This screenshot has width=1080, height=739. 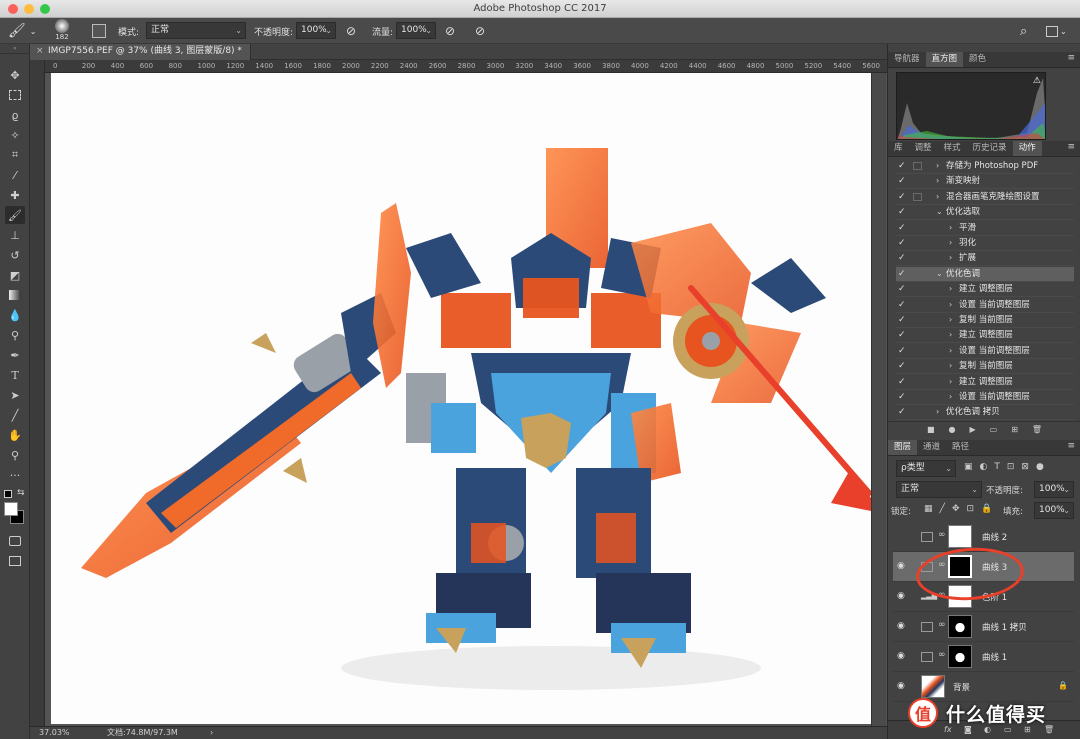 What do you see at coordinates (903, 447) in the screenshot?
I see `tab-layers: 图层` at bounding box center [903, 447].